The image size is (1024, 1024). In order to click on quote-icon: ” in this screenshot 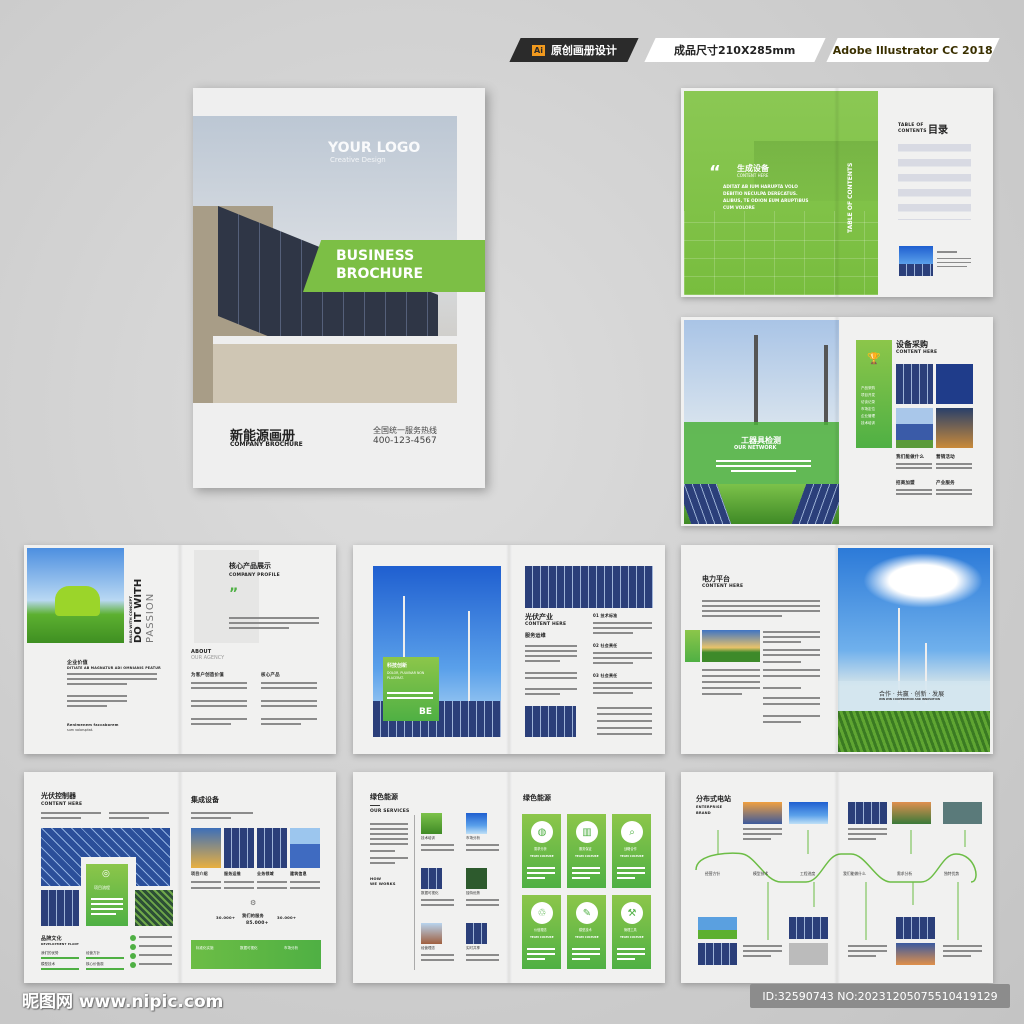, I will do `click(234, 594)`.